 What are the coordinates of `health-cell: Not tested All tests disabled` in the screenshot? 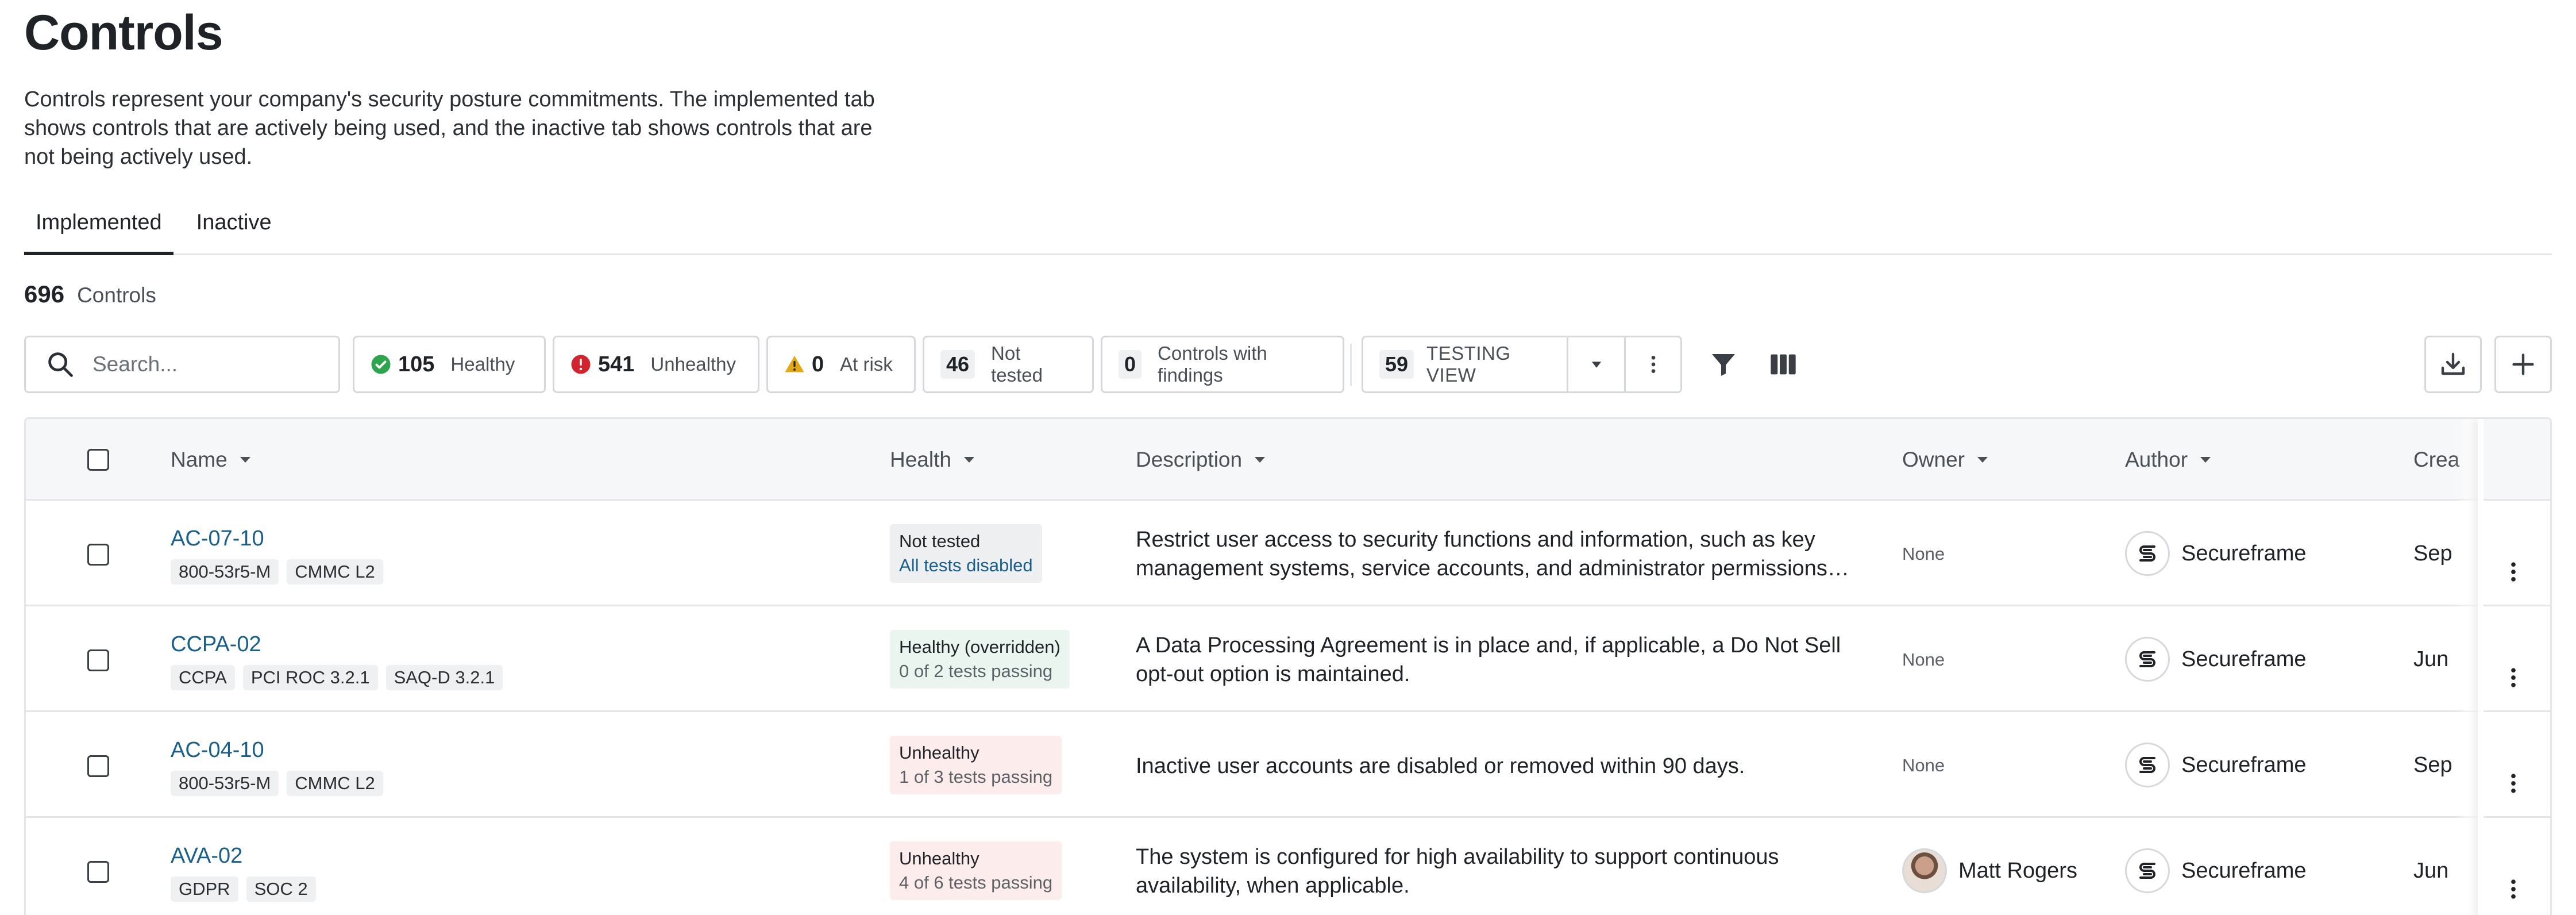 It's located at (966, 553).